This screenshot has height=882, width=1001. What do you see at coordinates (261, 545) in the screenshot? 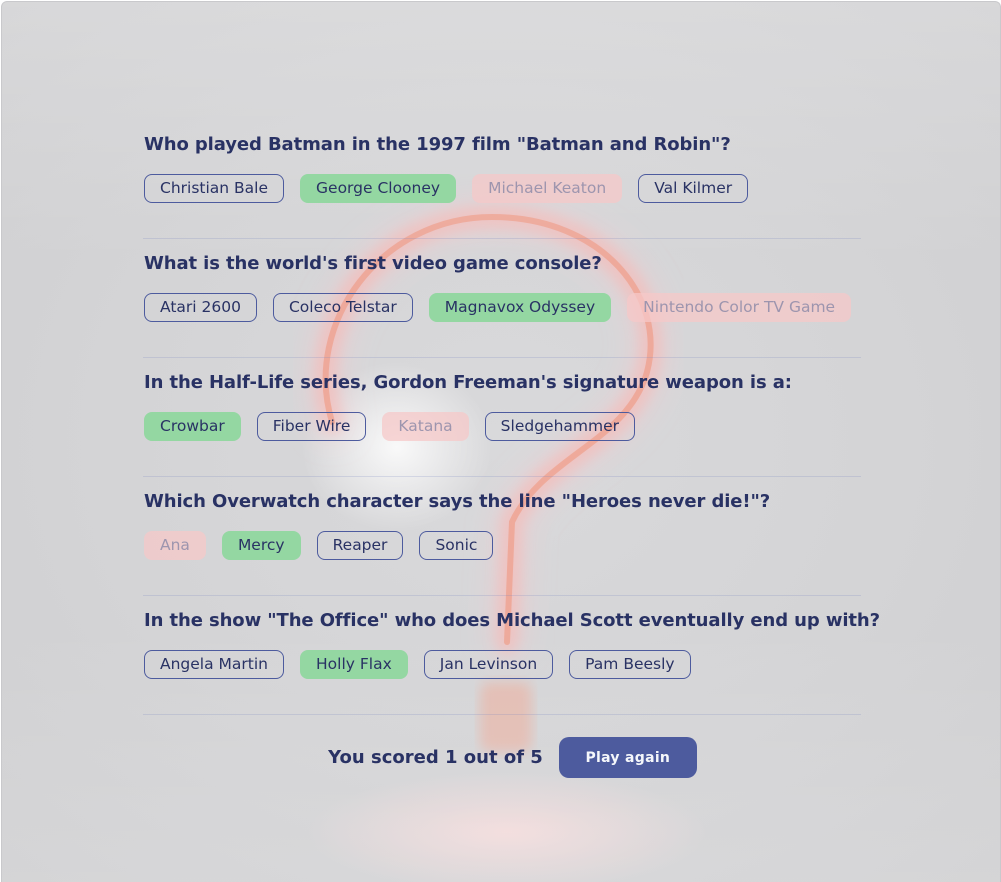
I see `answer-option-correct: Mercy` at bounding box center [261, 545].